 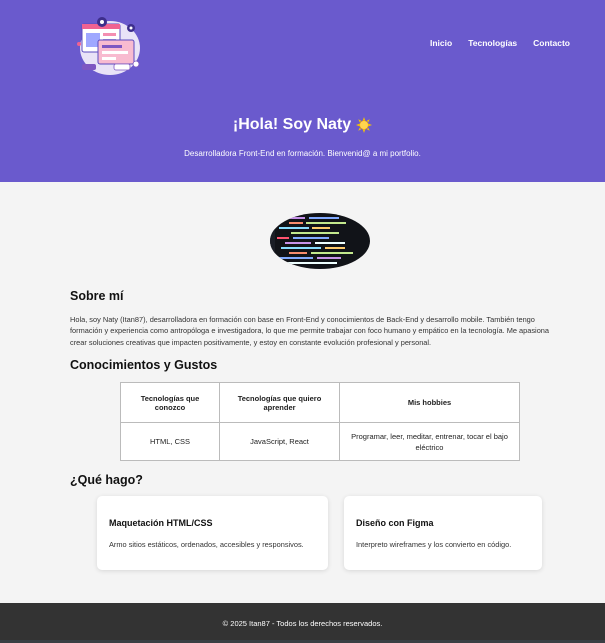 I want to click on code-photo, so click(x=320, y=241).